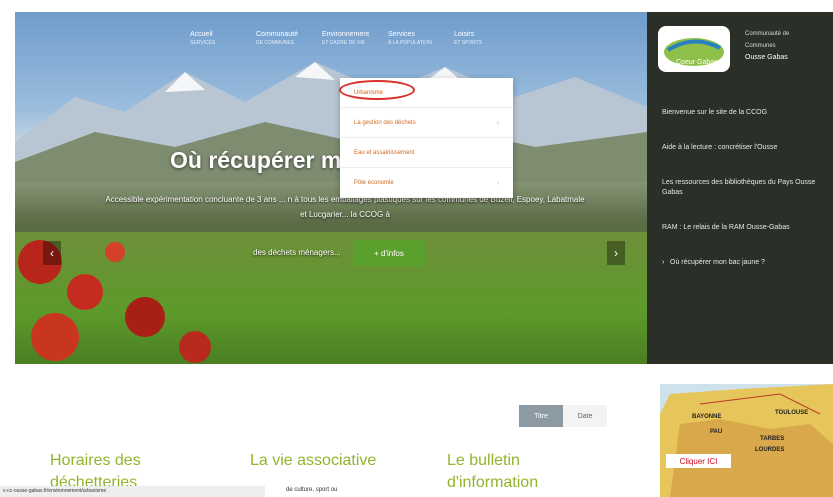  Describe the element at coordinates (389, 253) in the screenshot. I see `more-info-button: + d'infos` at that location.